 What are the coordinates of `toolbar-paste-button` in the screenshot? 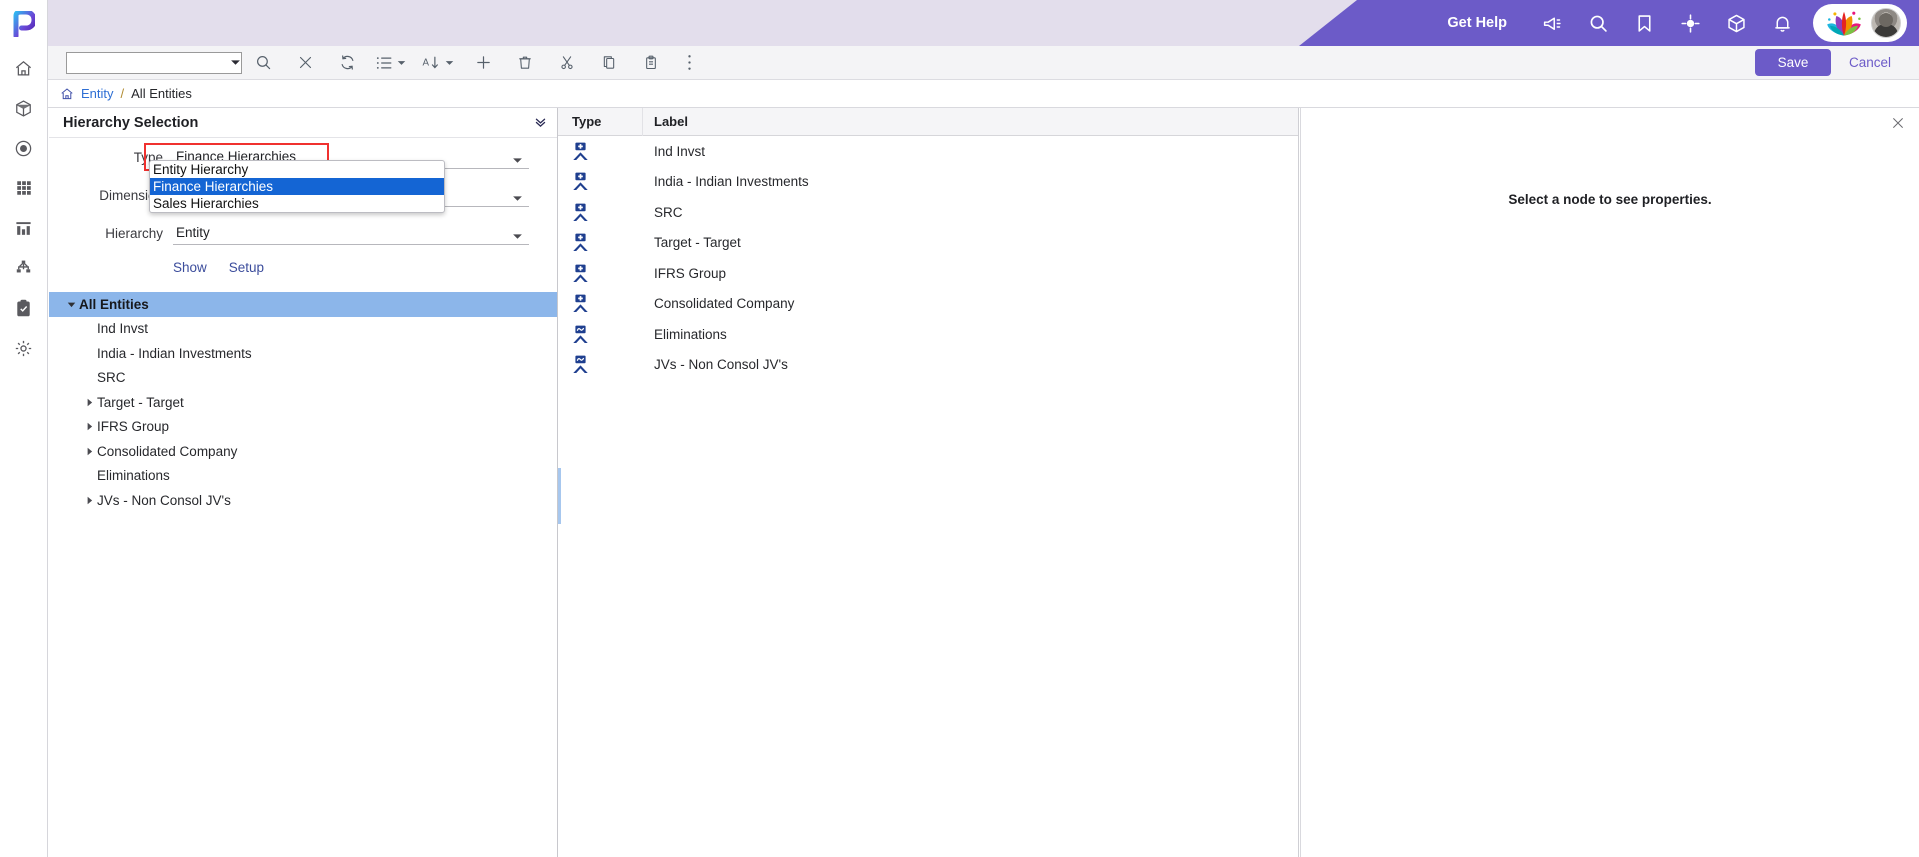 It's located at (651, 63).